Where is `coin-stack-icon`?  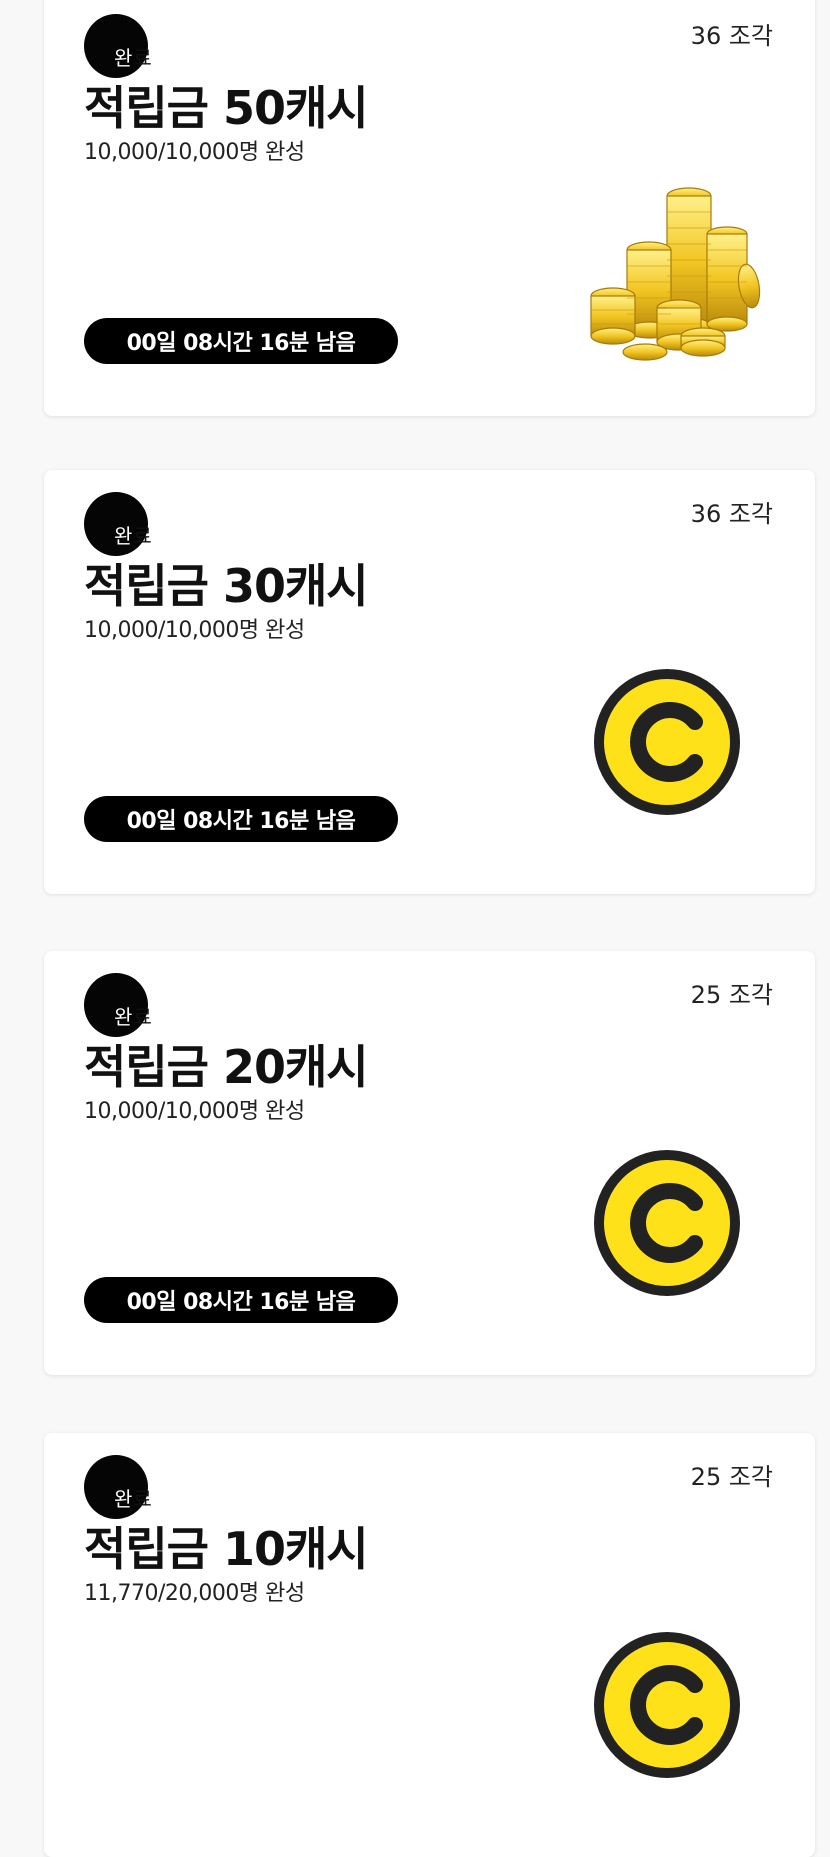 coin-stack-icon is located at coordinates (680, 272).